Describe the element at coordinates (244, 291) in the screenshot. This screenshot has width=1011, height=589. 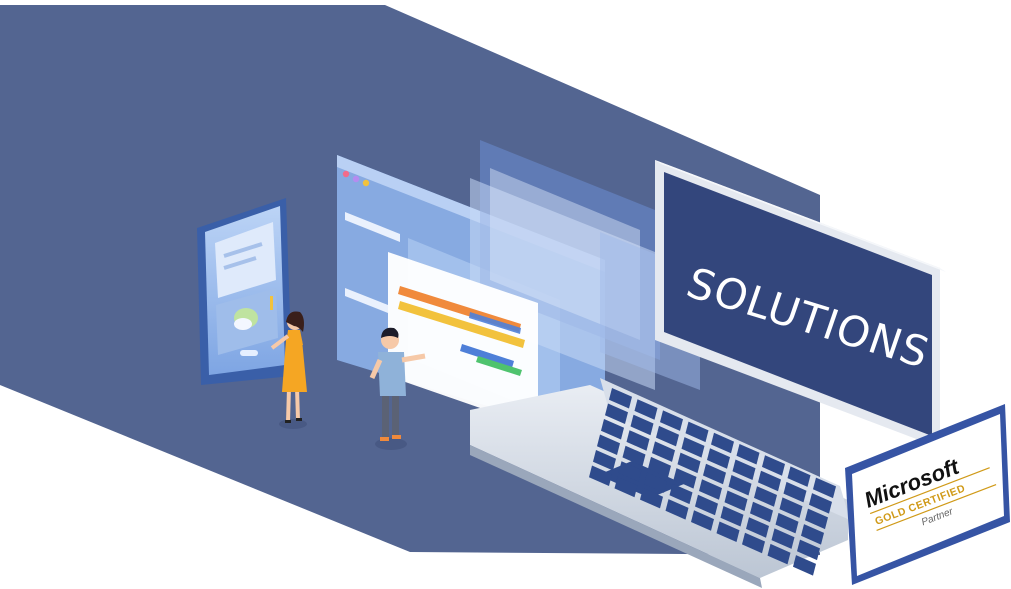
I see `phone-device` at that location.